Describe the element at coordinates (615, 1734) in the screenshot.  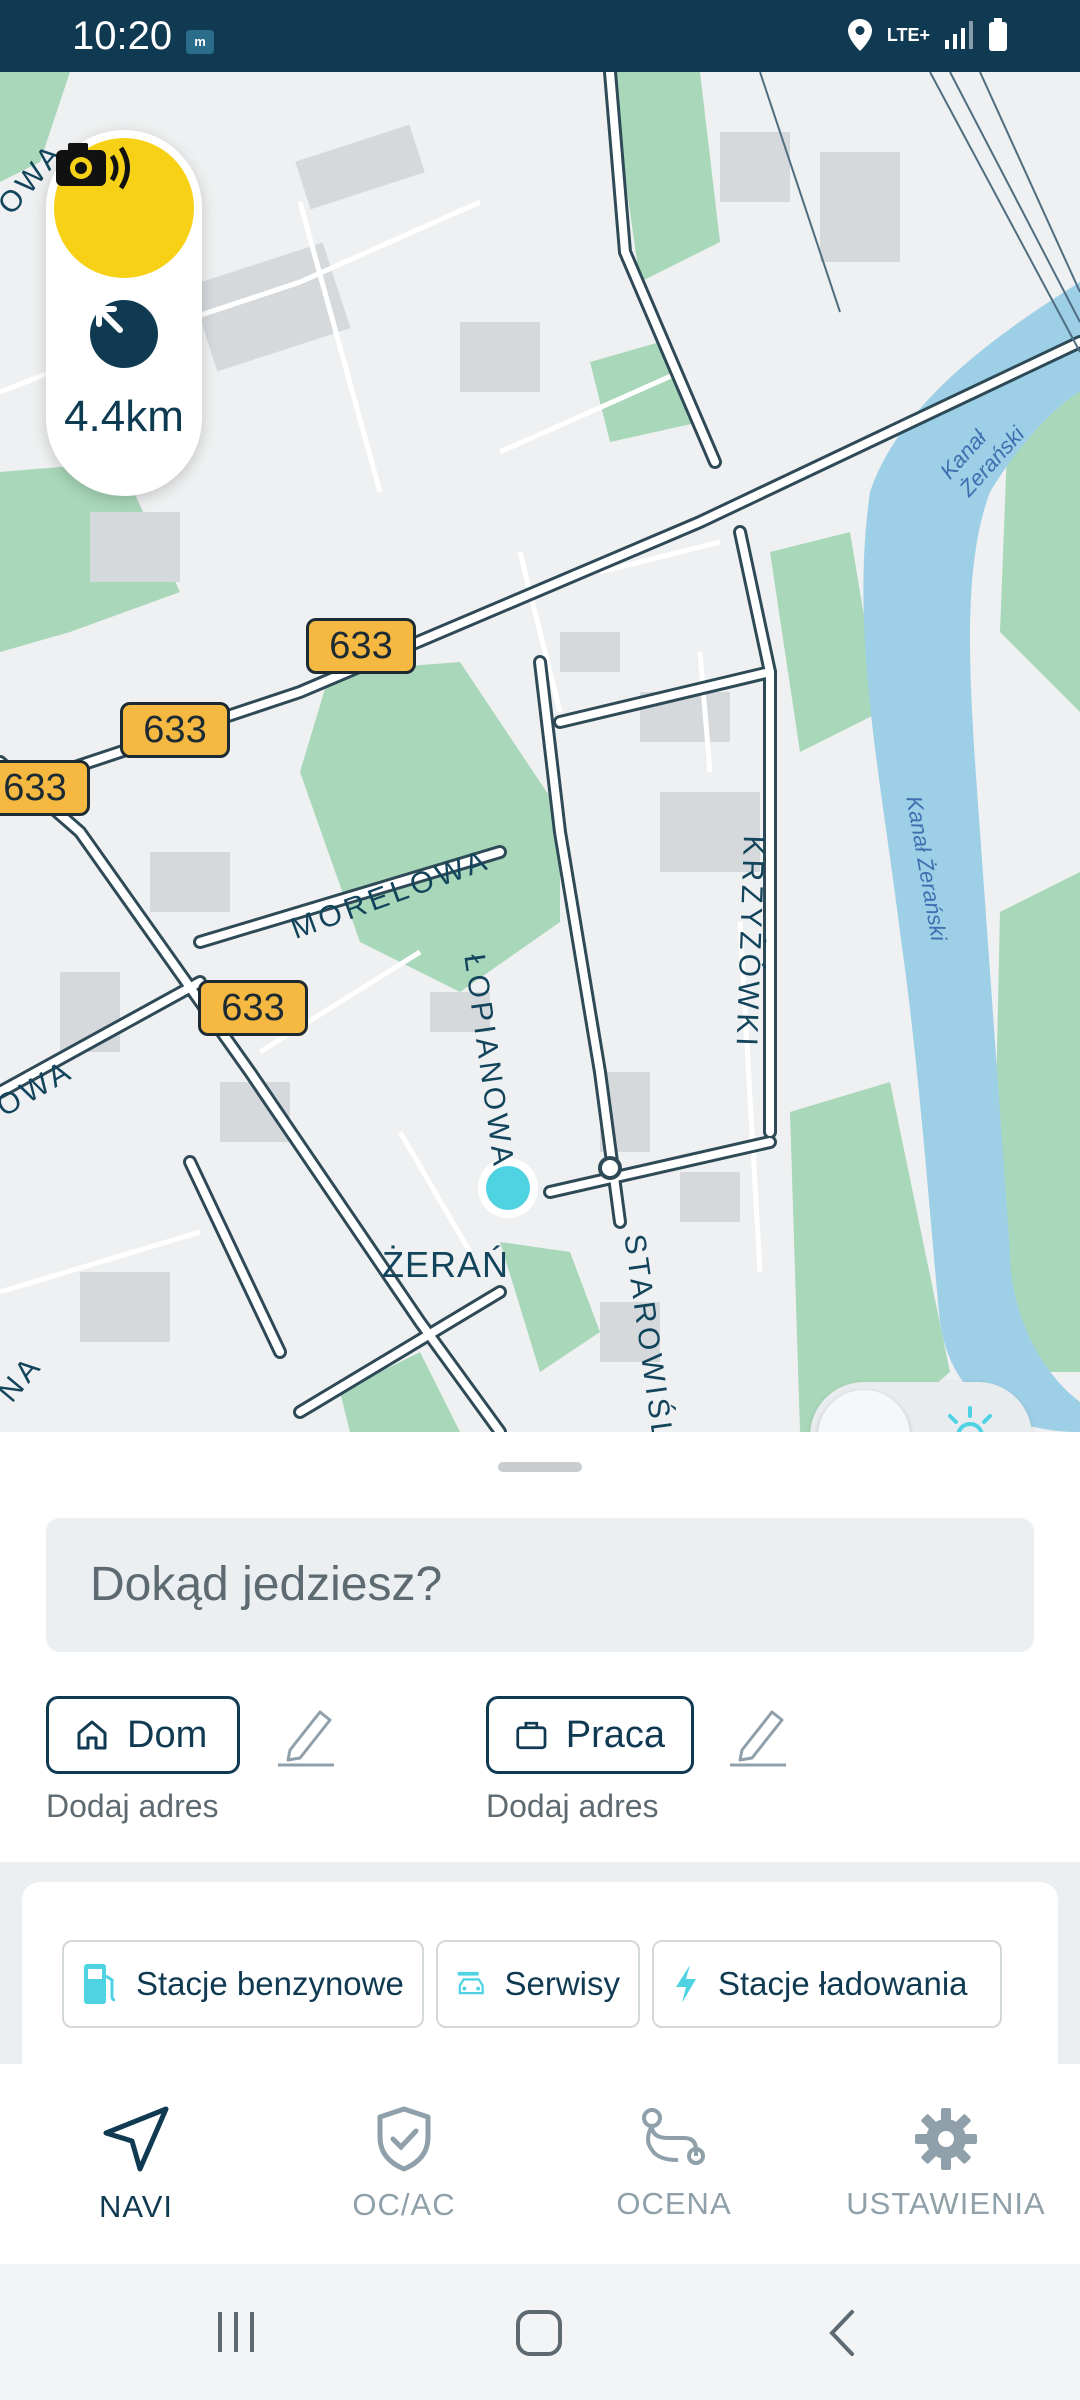
I see `work-label: Praca` at that location.